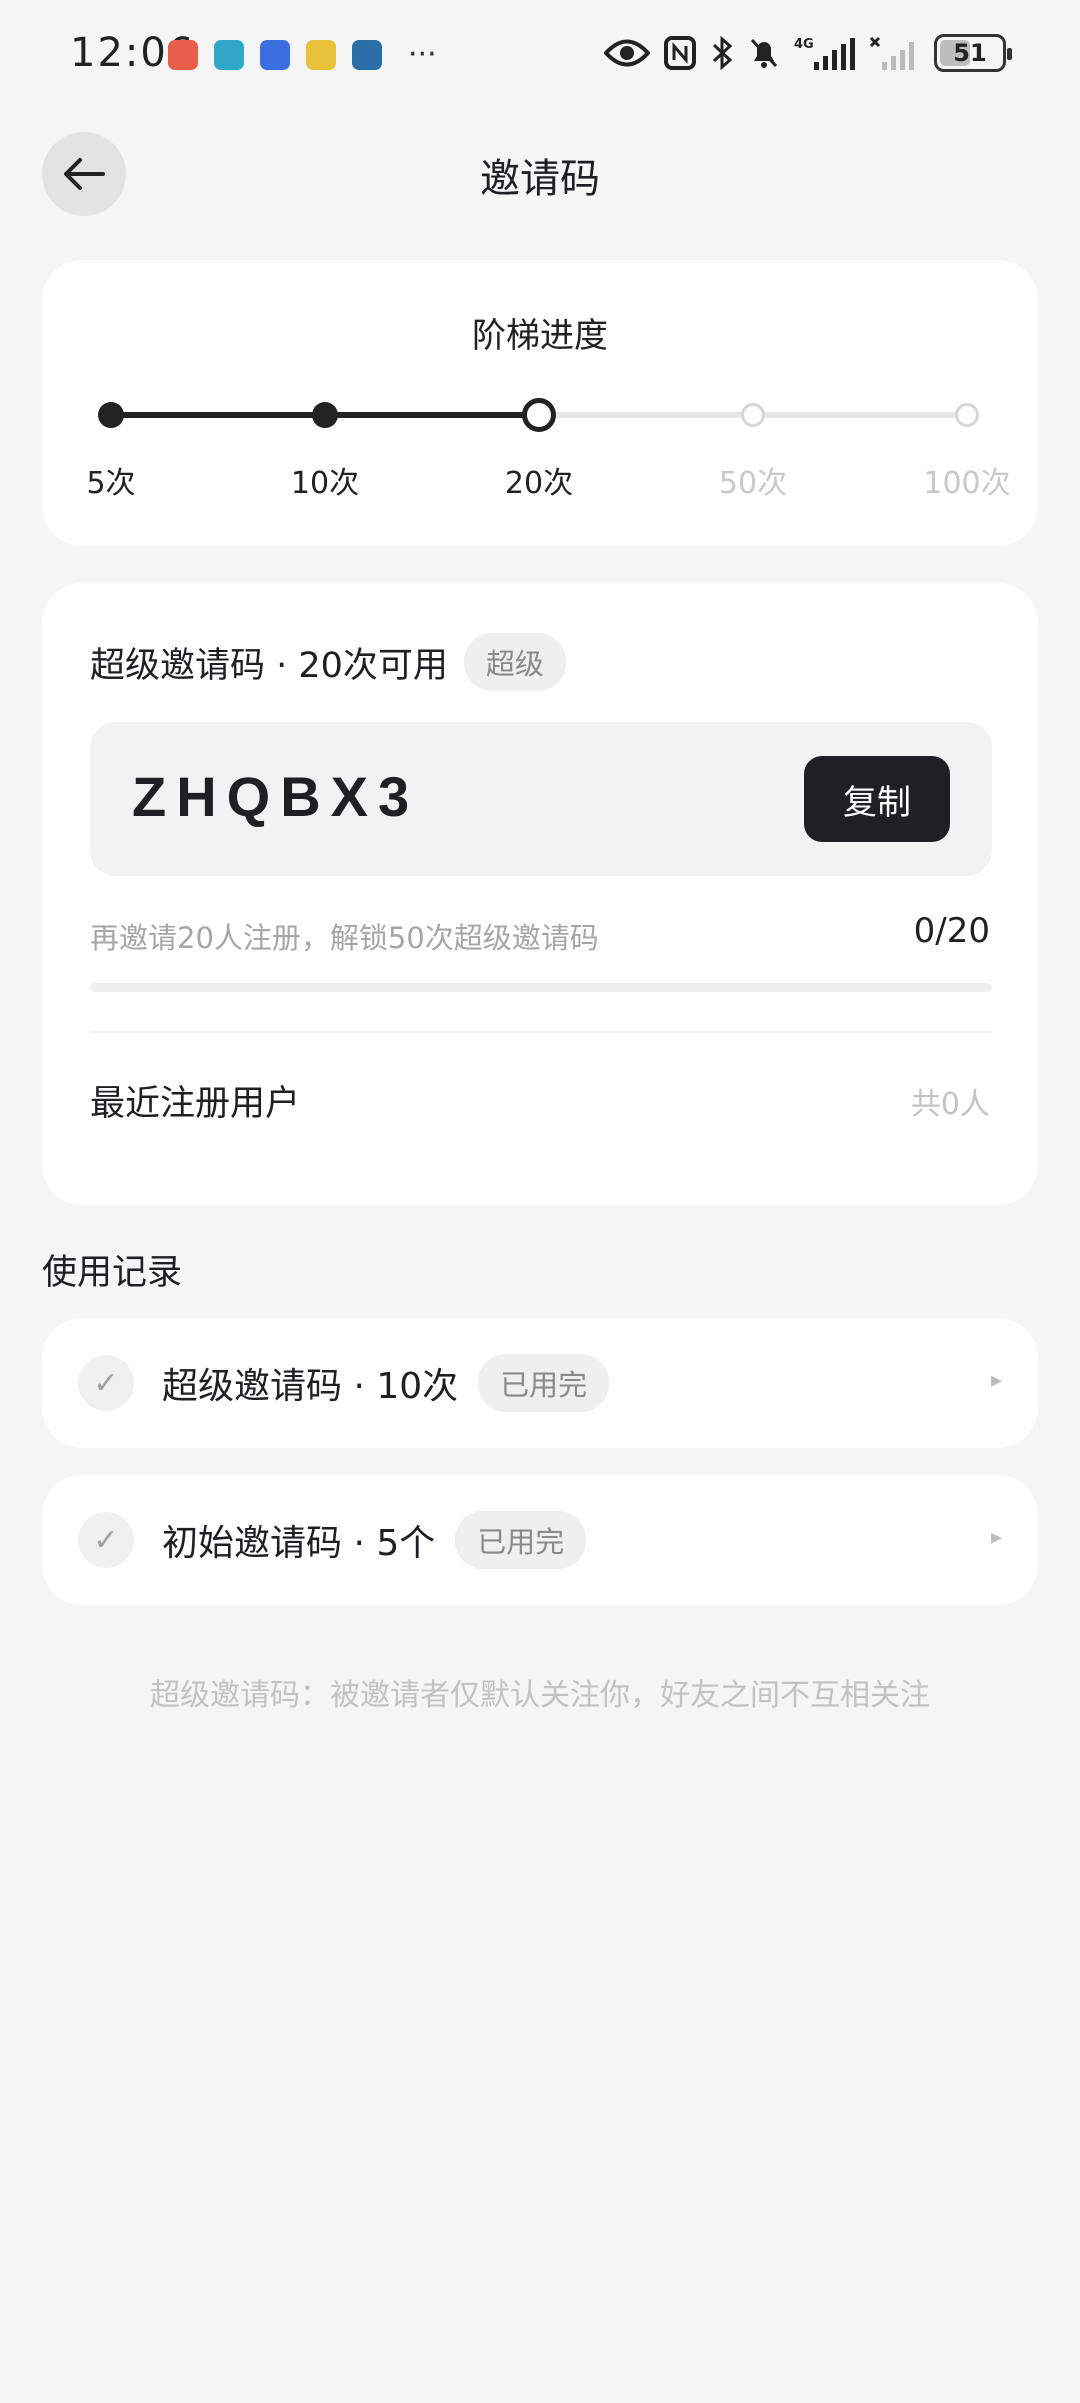 The width and height of the screenshot is (1080, 2403). Describe the element at coordinates (540, 336) in the screenshot. I see `progress-title: 阶梯进度` at that location.